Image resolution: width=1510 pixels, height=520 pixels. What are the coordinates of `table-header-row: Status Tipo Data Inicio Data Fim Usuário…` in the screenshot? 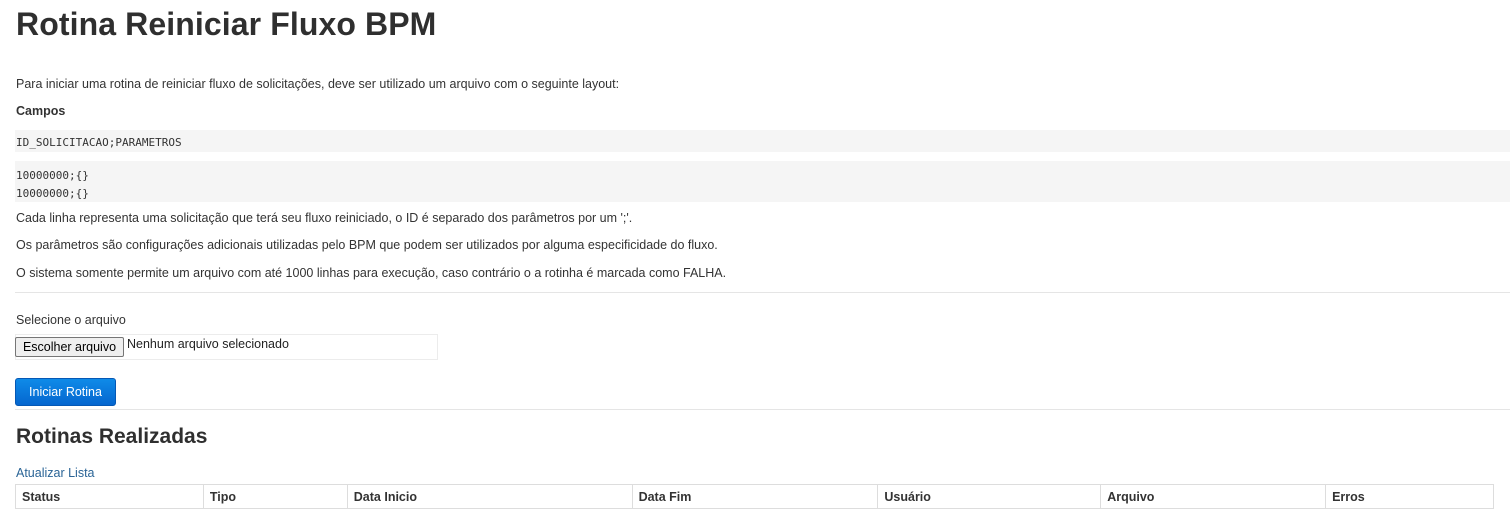 It's located at (754, 496).